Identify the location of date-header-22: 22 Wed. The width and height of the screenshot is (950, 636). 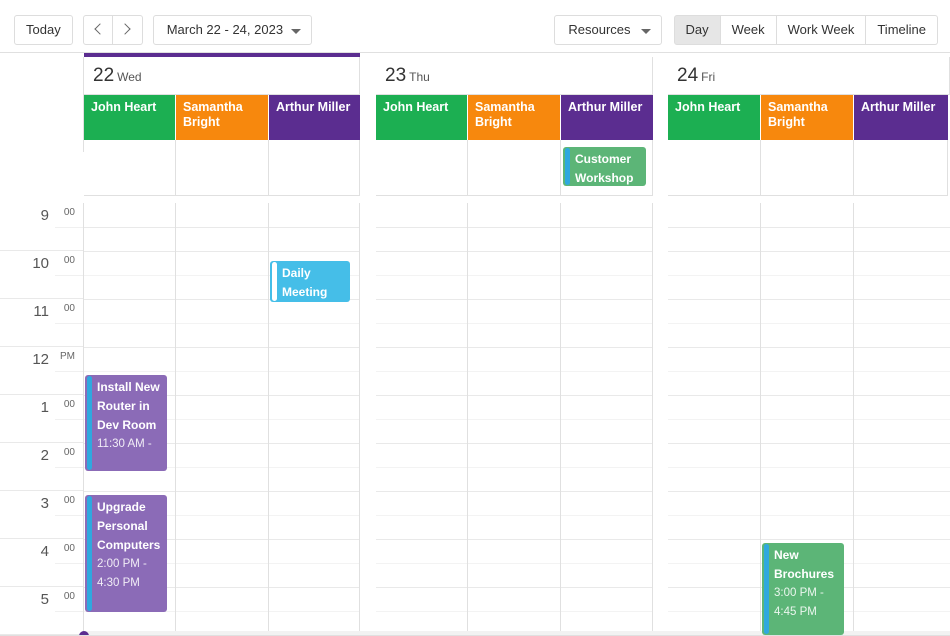
(222, 76).